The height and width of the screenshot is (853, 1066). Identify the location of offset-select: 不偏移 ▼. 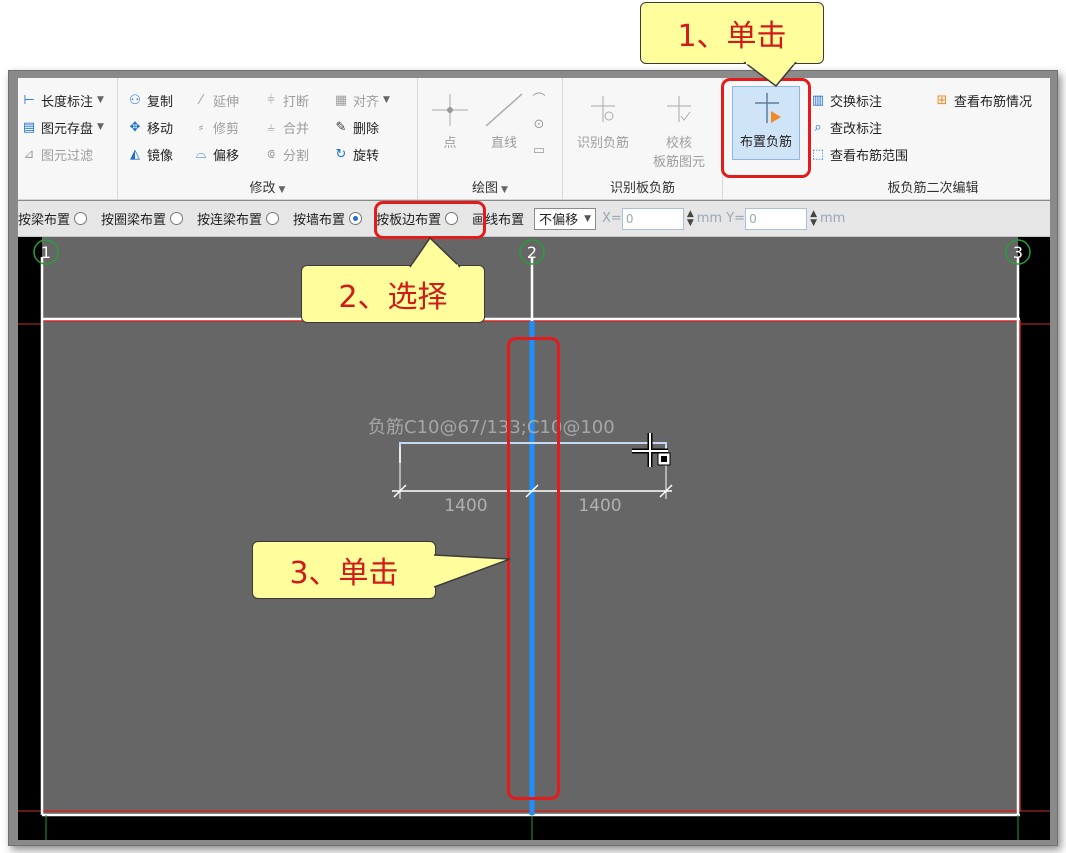
(565, 218).